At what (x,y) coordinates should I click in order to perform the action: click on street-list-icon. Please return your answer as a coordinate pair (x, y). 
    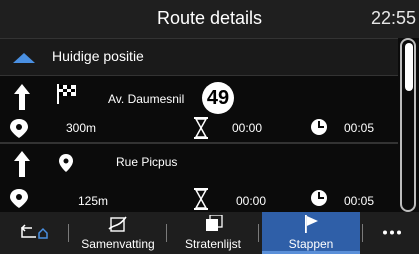
    Looking at the image, I should click on (214, 223).